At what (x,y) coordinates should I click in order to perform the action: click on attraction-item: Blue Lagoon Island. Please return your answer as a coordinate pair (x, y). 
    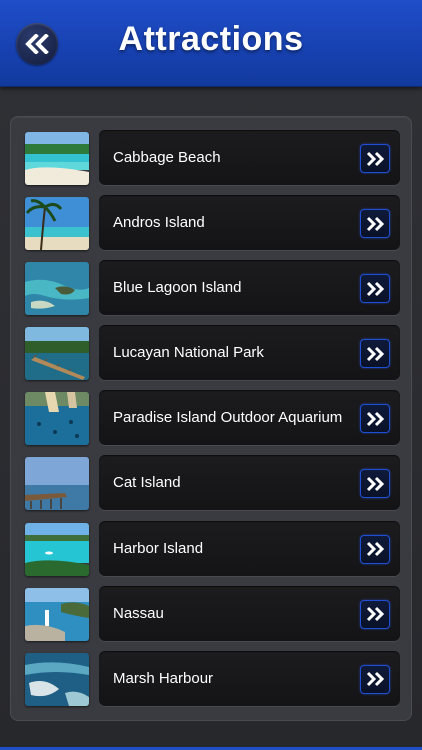
    Looking at the image, I should click on (249, 288).